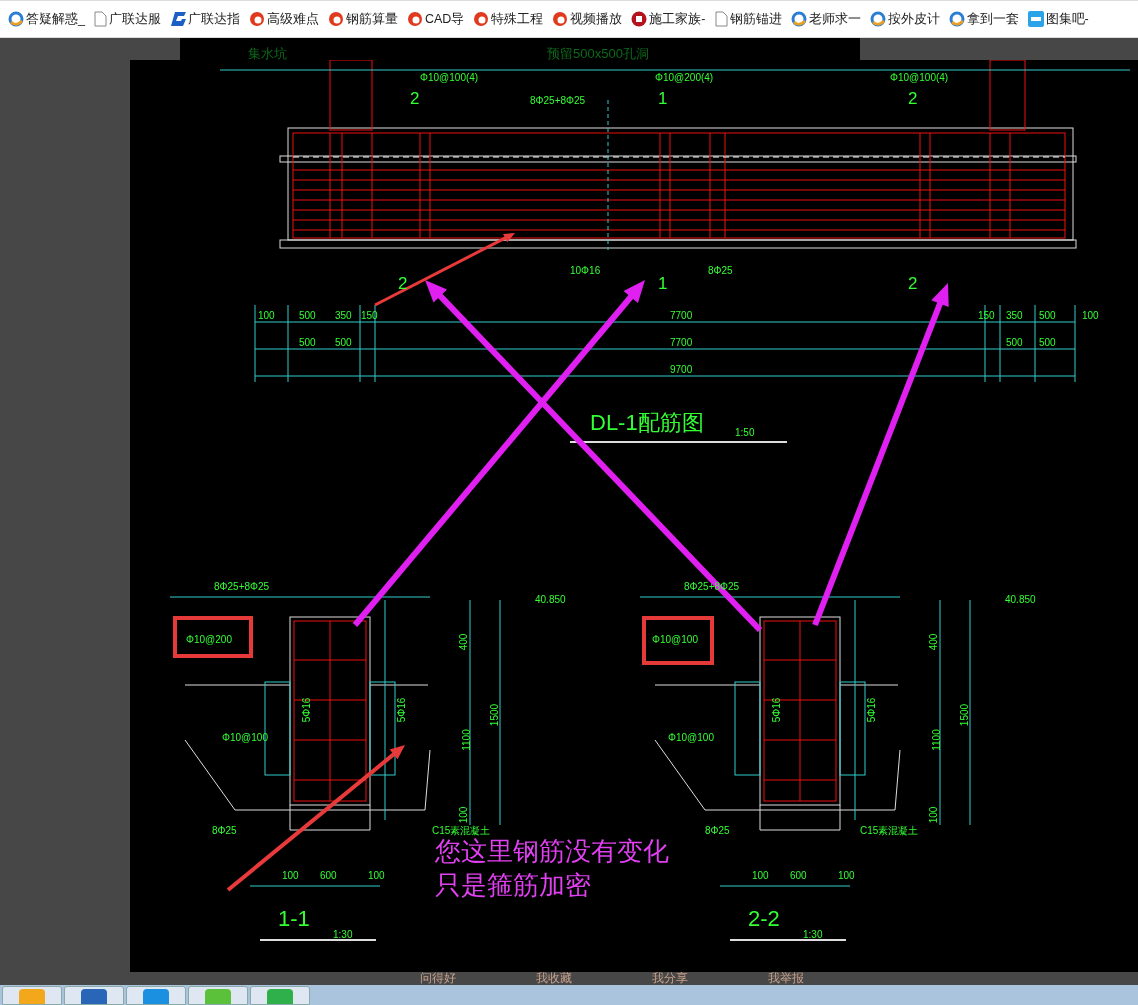 This screenshot has height=1005, width=1138. Describe the element at coordinates (46, 19) in the screenshot. I see `bookmark-link: 答疑解惑_` at that location.